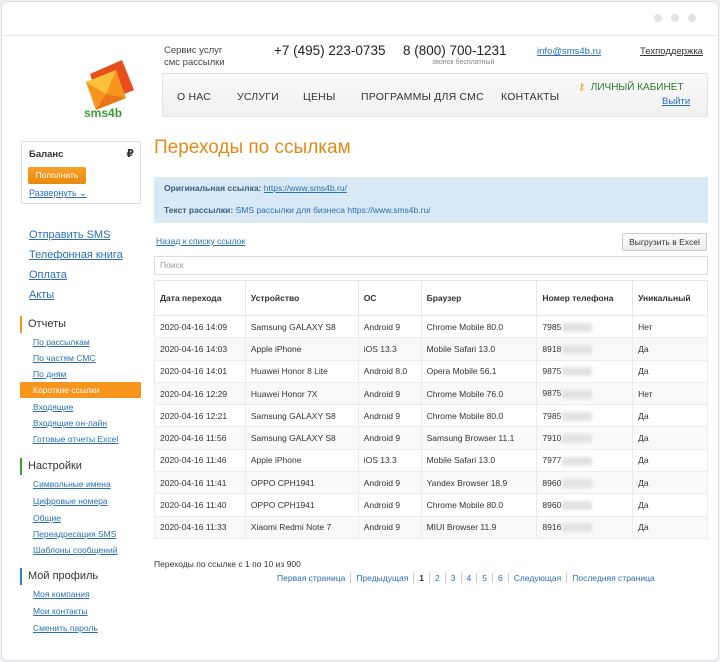  What do you see at coordinates (301, 298) in the screenshot?
I see `col-device: Устройство` at bounding box center [301, 298].